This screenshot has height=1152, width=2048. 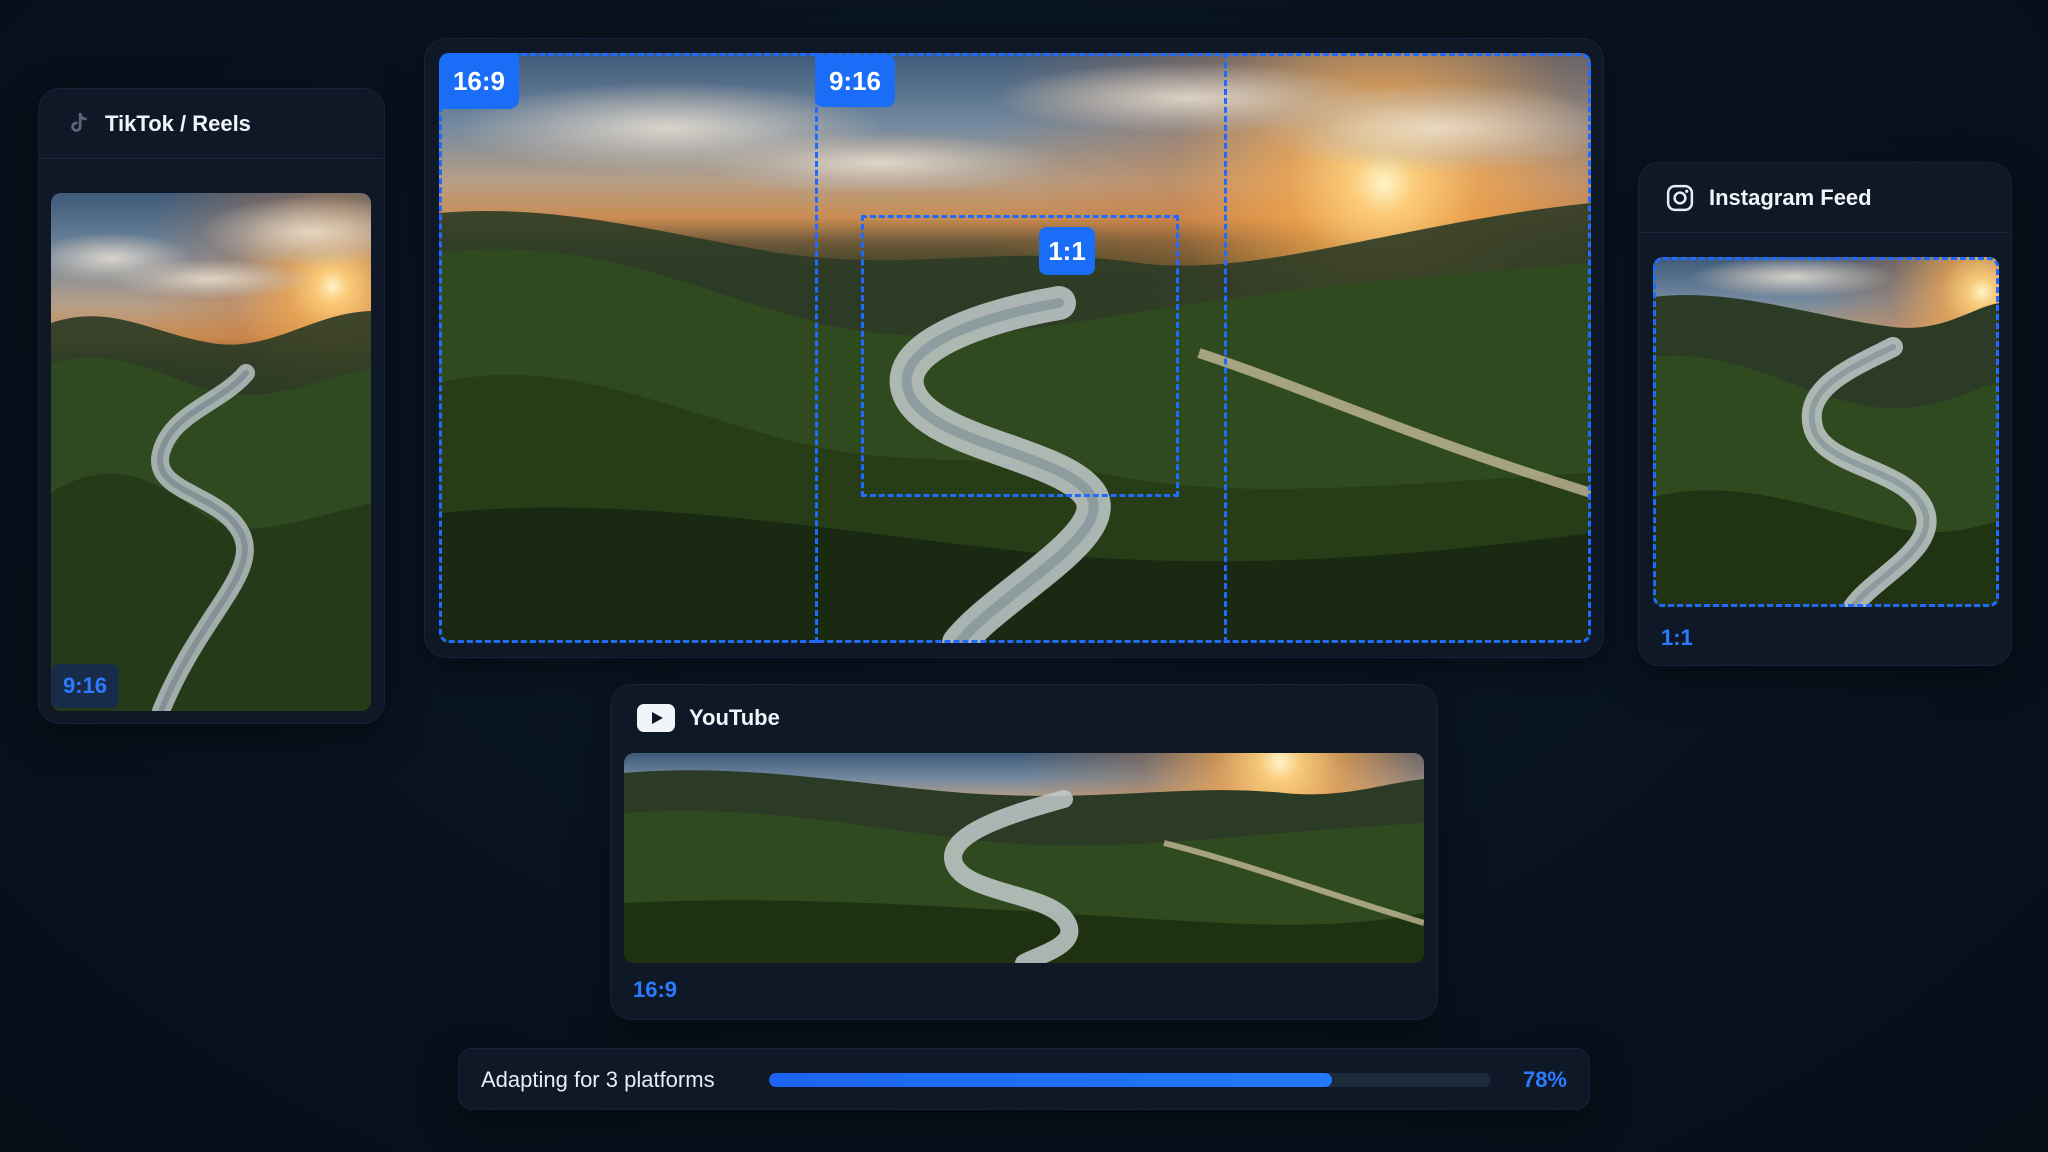 I want to click on tiktok-ratio-badge: 9:16, so click(x=85, y=686).